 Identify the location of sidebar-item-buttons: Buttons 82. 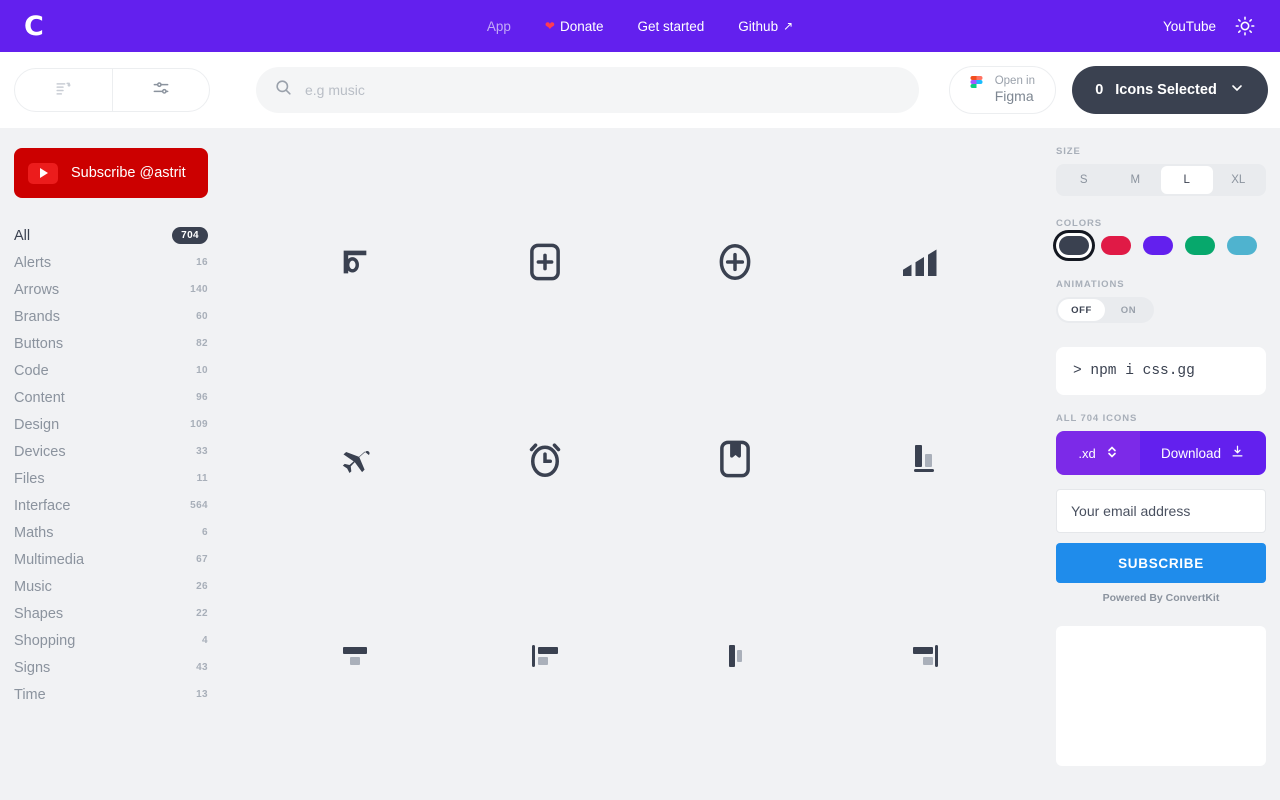
(111, 343).